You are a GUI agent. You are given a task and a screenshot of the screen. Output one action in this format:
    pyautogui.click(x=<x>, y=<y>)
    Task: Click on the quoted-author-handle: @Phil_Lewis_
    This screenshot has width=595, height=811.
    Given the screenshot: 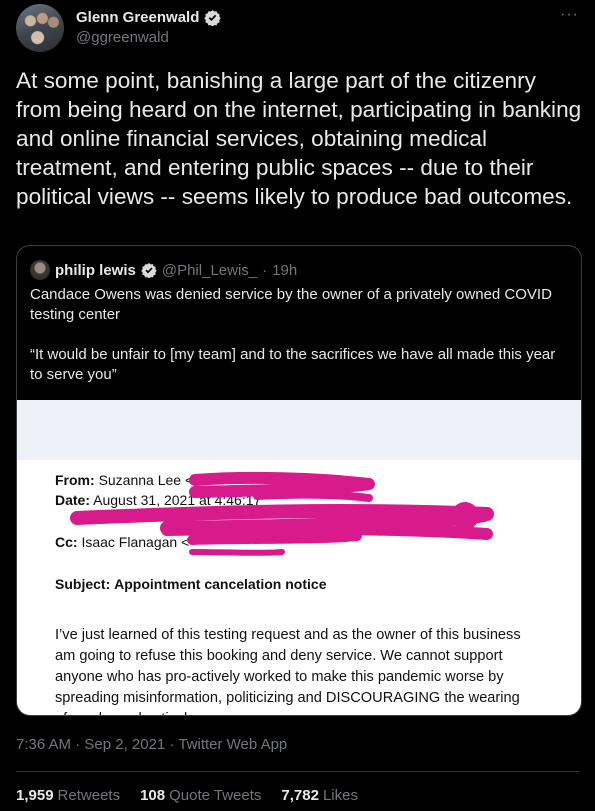 What is the action you would take?
    pyautogui.click(x=209, y=270)
    